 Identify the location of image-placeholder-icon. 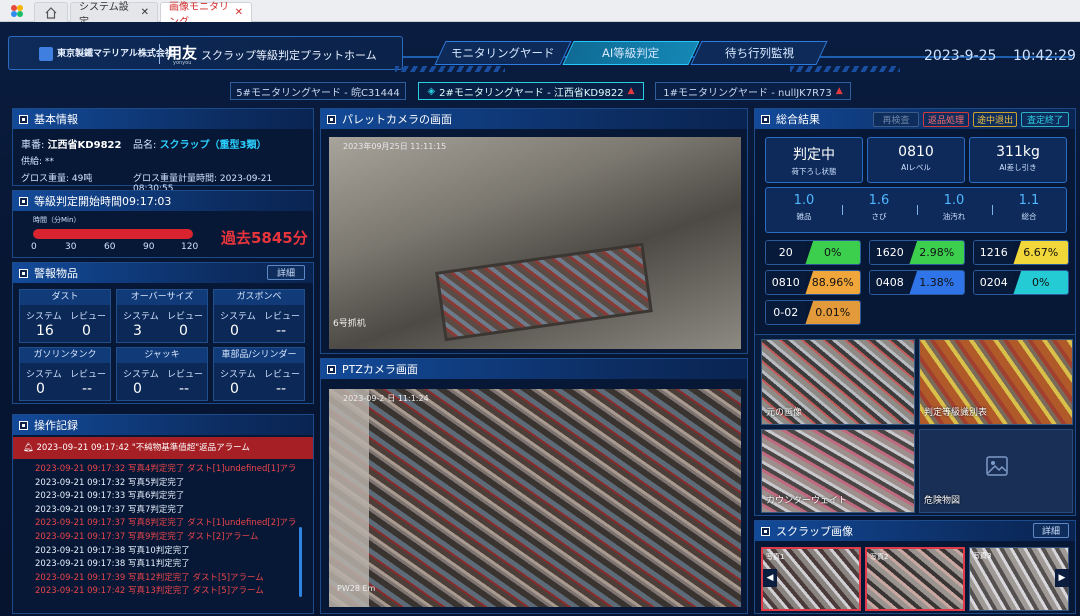
(997, 466).